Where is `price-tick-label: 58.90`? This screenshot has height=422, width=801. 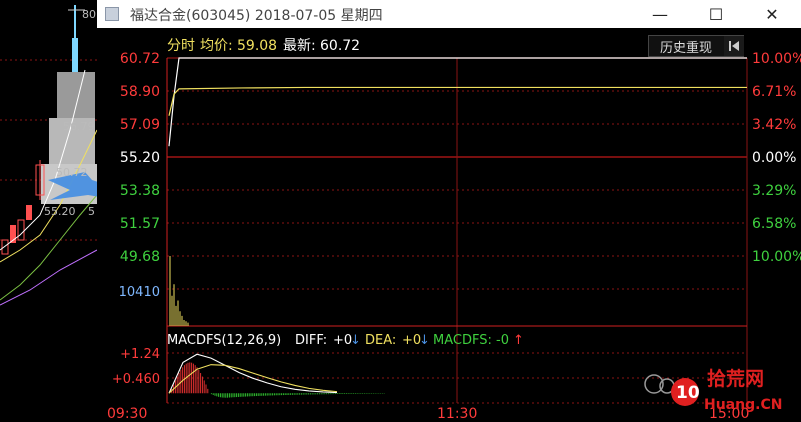 price-tick-label: 58.90 is located at coordinates (140, 92).